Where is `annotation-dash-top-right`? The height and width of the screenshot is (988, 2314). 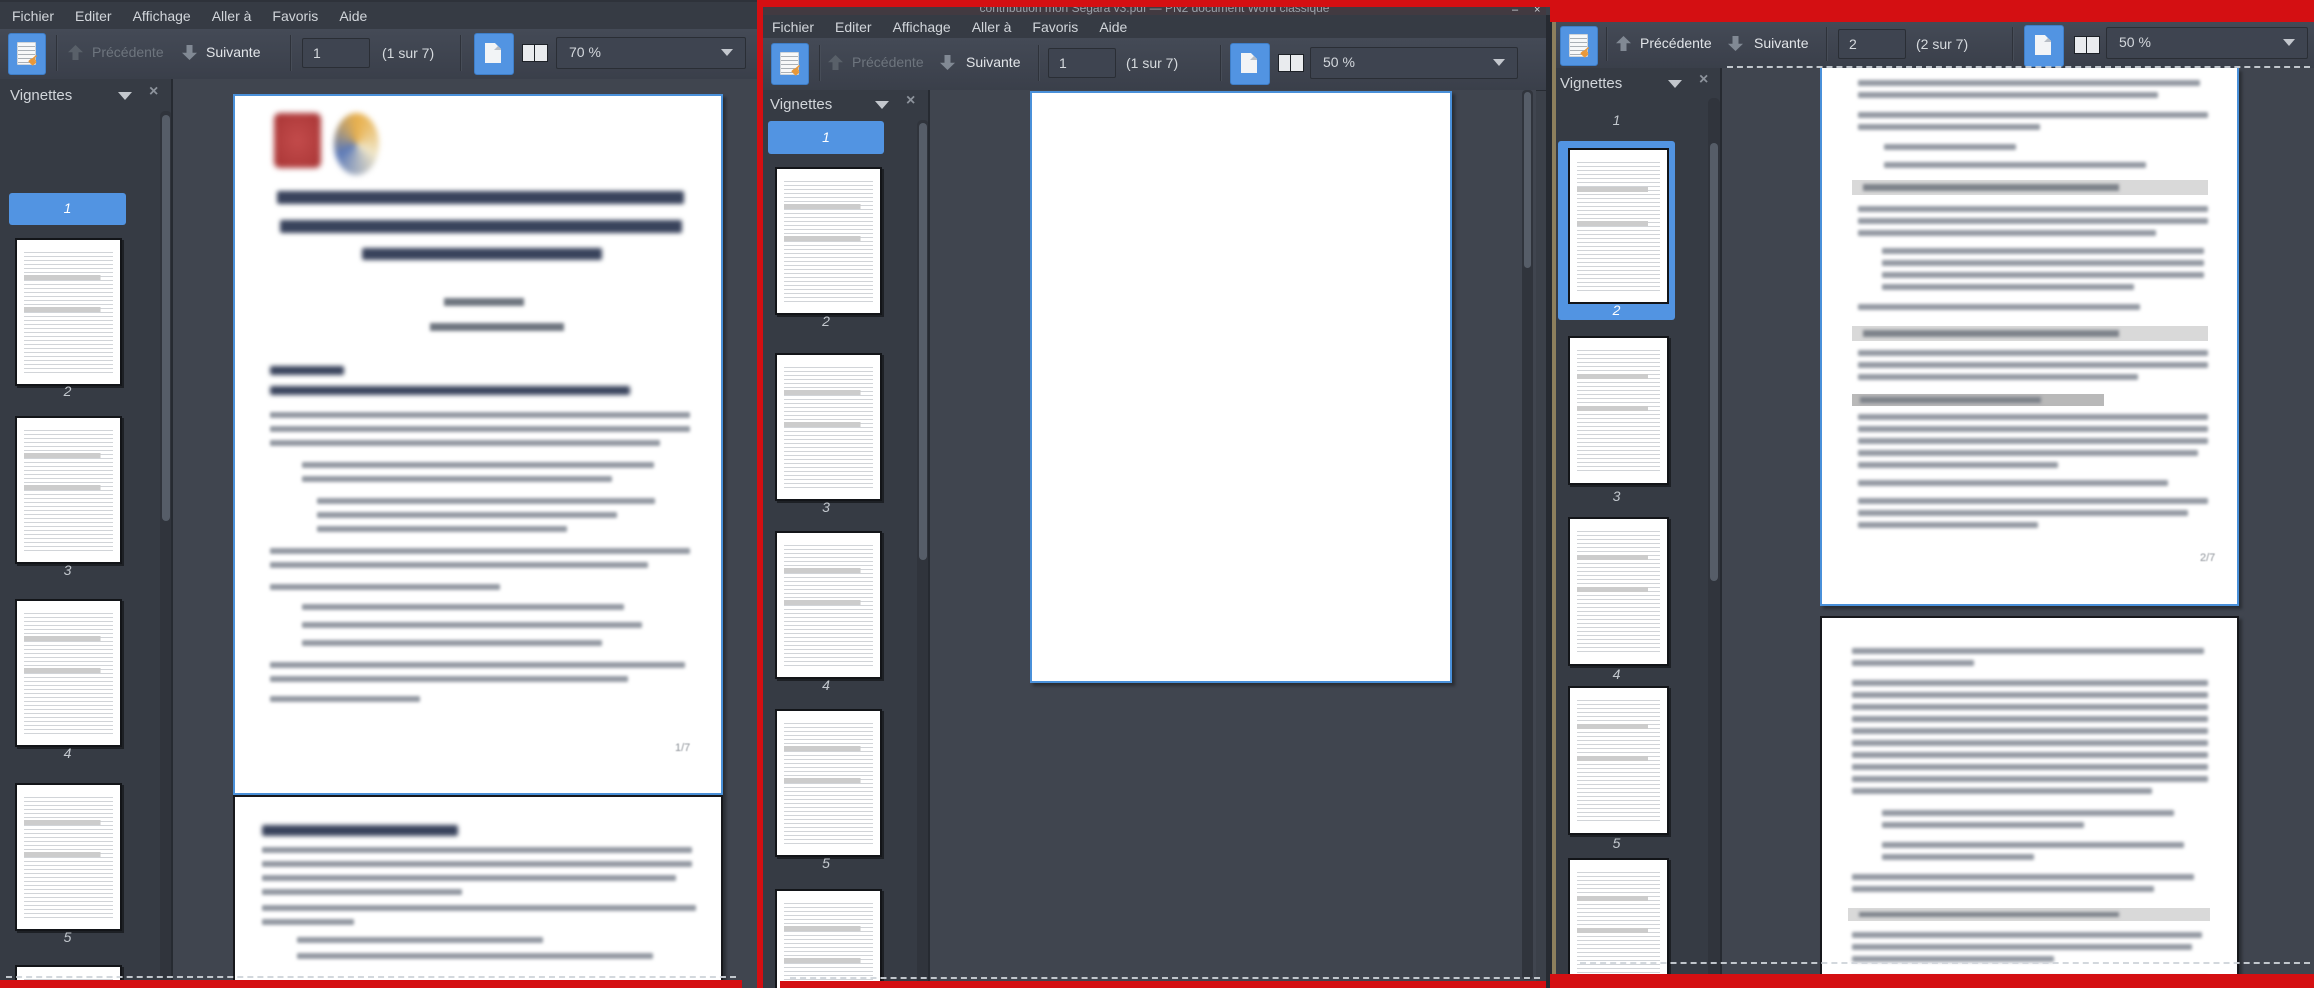 annotation-dash-top-right is located at coordinates (2018, 67).